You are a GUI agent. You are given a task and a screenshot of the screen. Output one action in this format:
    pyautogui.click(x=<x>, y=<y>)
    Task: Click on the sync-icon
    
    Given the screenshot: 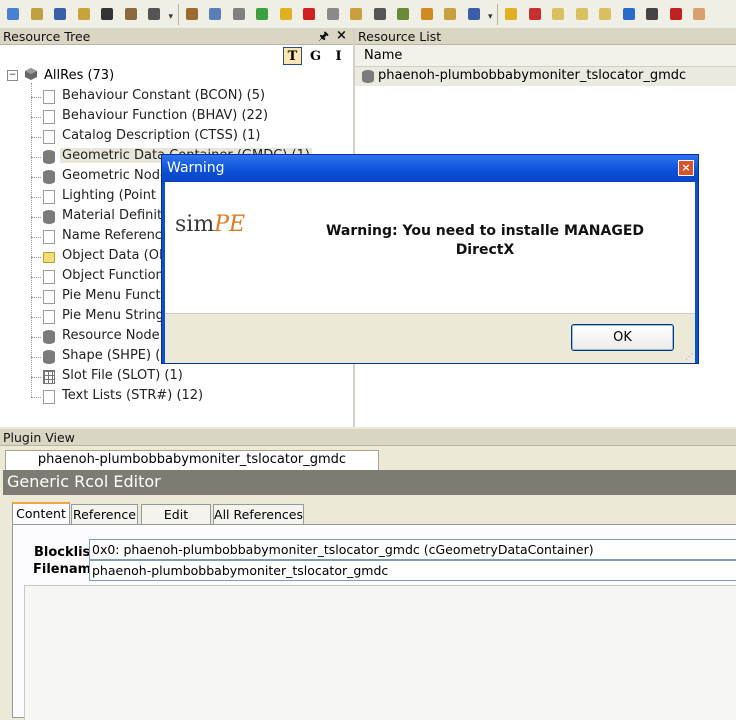 What is the action you would take?
    pyautogui.click(x=629, y=14)
    